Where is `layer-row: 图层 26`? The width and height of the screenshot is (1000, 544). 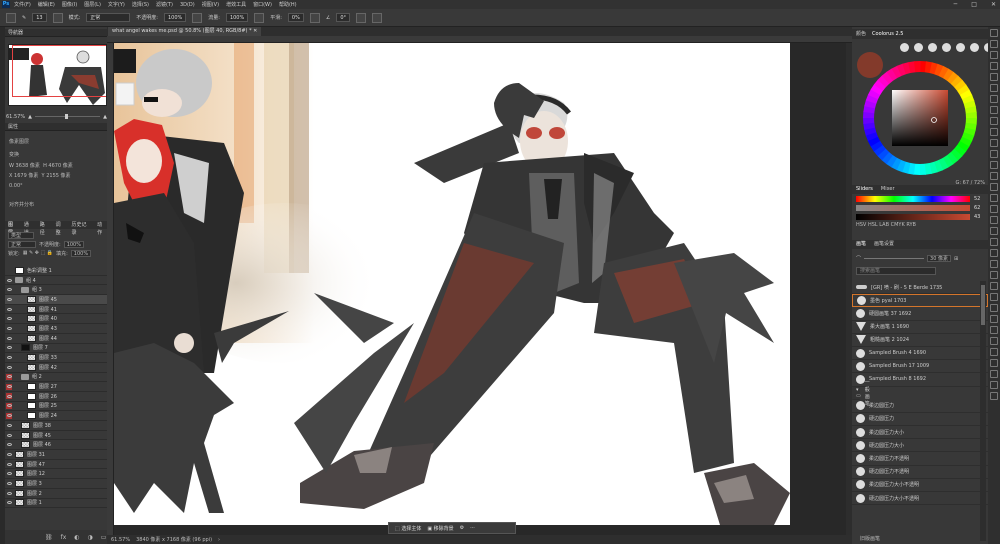 layer-row: 图层 26 is located at coordinates (56, 397).